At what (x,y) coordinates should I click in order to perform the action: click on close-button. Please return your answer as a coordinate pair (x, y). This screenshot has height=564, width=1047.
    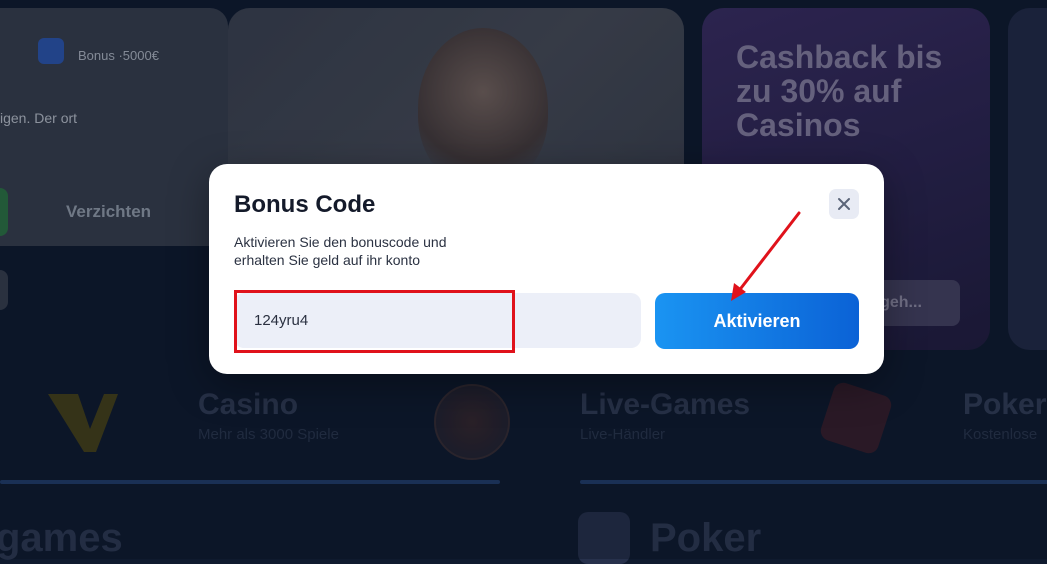
    Looking at the image, I should click on (844, 204).